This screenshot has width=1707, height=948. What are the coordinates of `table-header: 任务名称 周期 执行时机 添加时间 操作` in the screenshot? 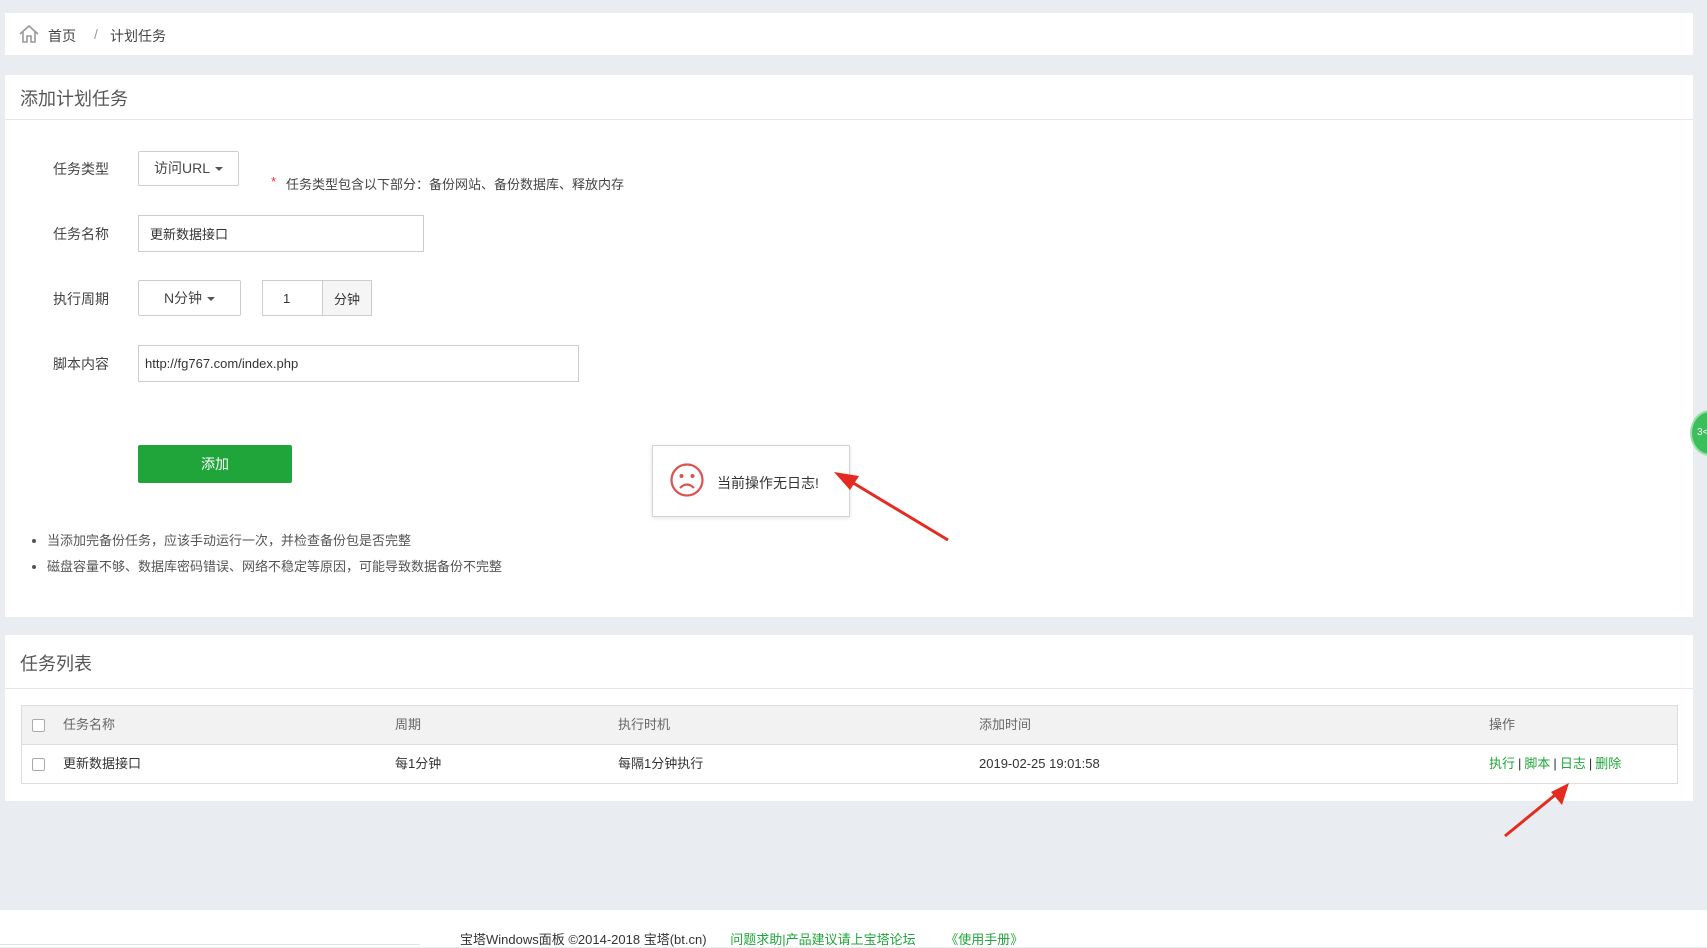 It's located at (849, 725).